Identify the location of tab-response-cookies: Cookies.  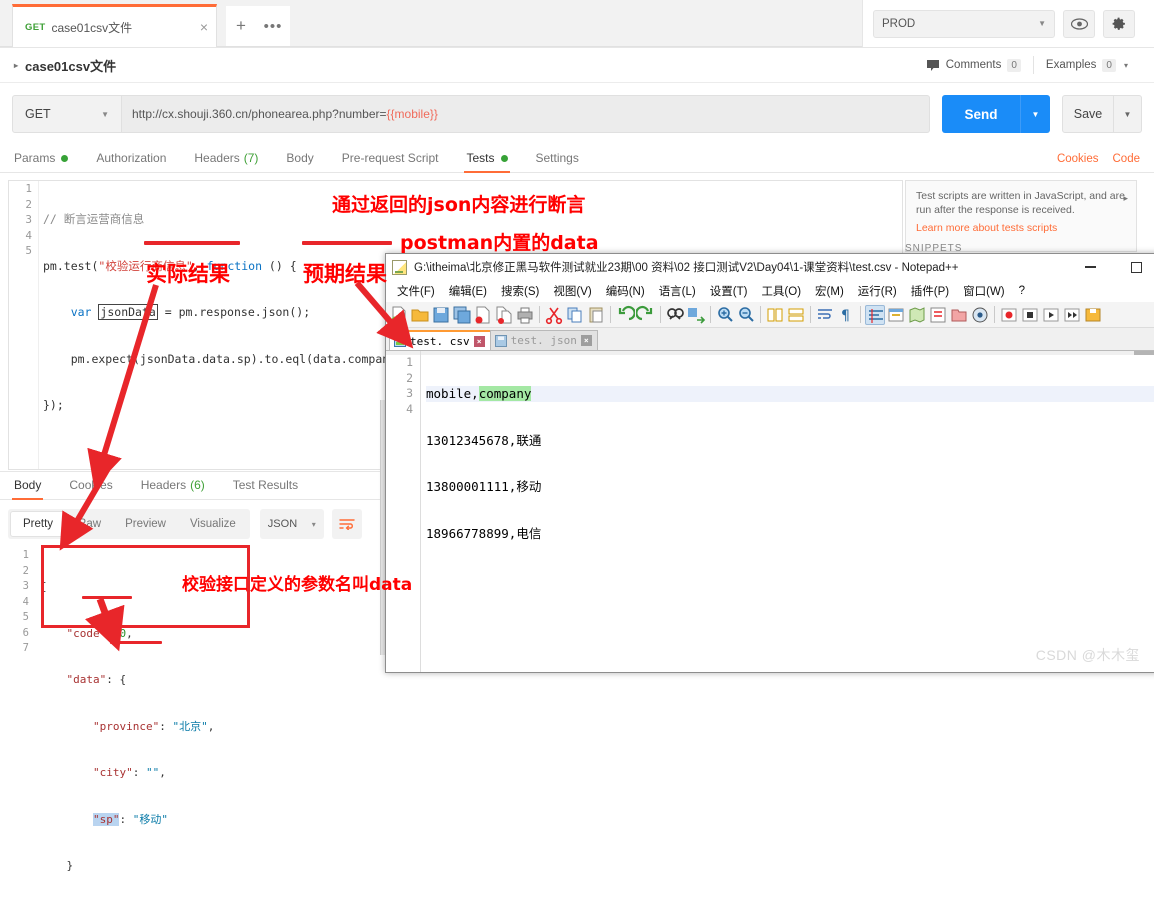
(90, 488).